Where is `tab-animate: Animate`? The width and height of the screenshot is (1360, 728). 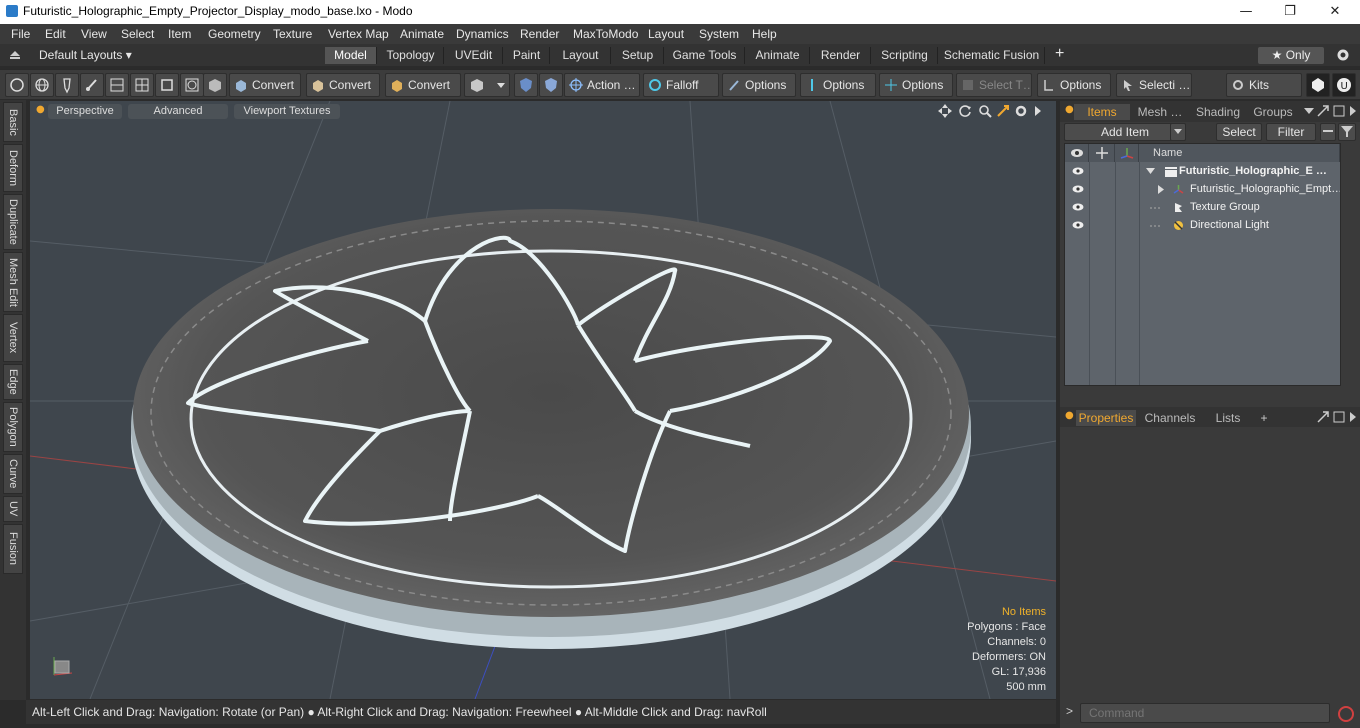 tab-animate: Animate is located at coordinates (778, 55).